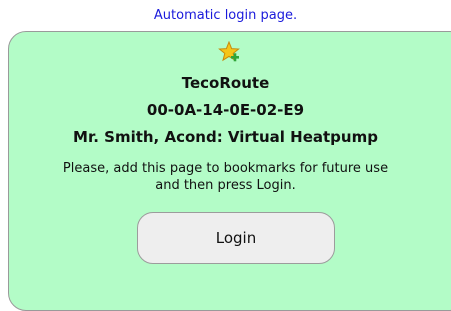 The width and height of the screenshot is (451, 311). What do you see at coordinates (229, 51) in the screenshot?
I see `star-add-icon` at bounding box center [229, 51].